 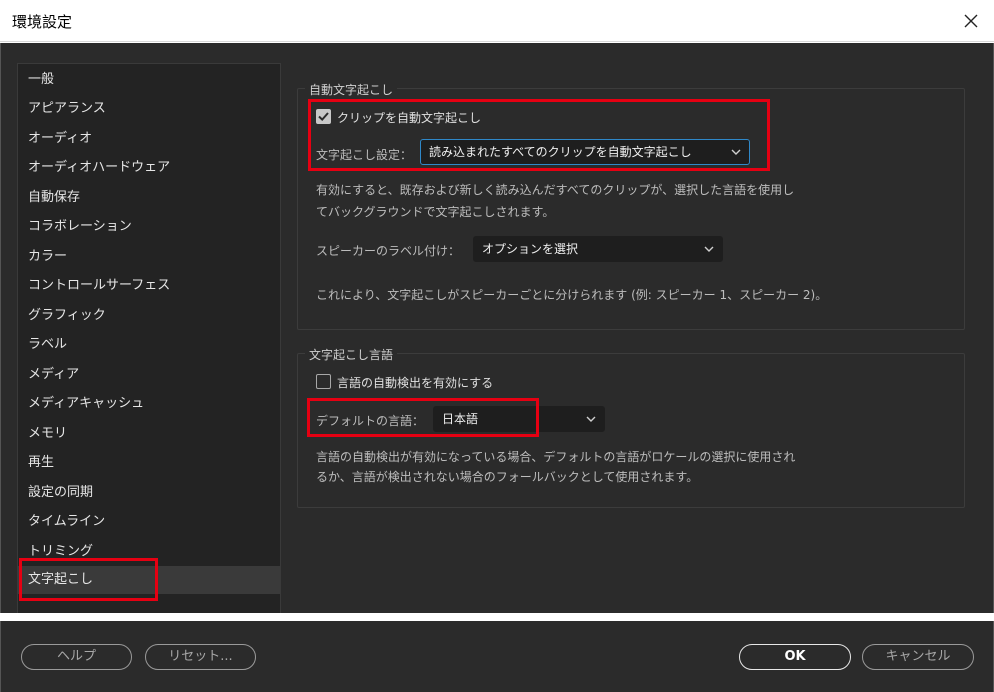 I want to click on sidebar-item-auto-save: 自動保存, so click(x=149, y=198).